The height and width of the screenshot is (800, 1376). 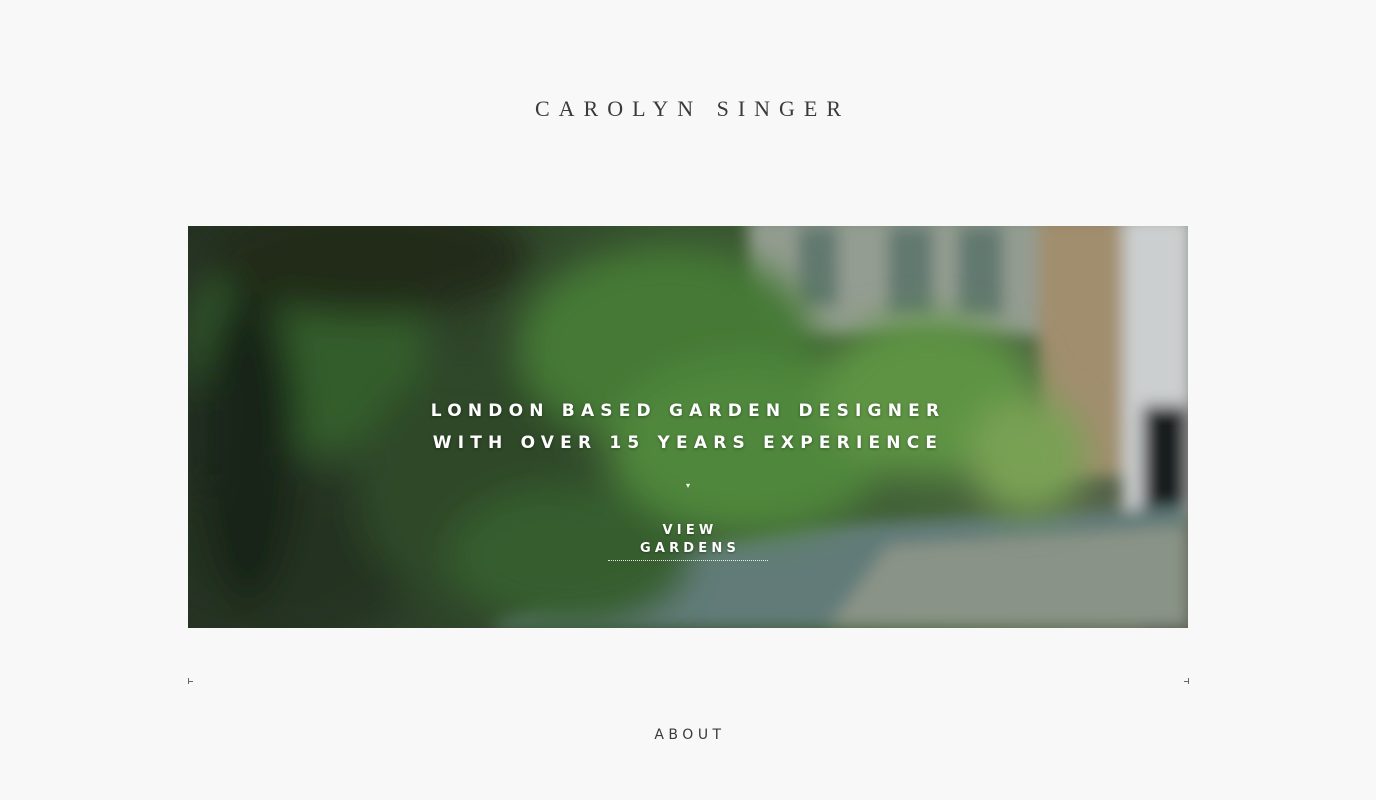 I want to click on site-title: CAROLYN SINGER, so click(x=688, y=109).